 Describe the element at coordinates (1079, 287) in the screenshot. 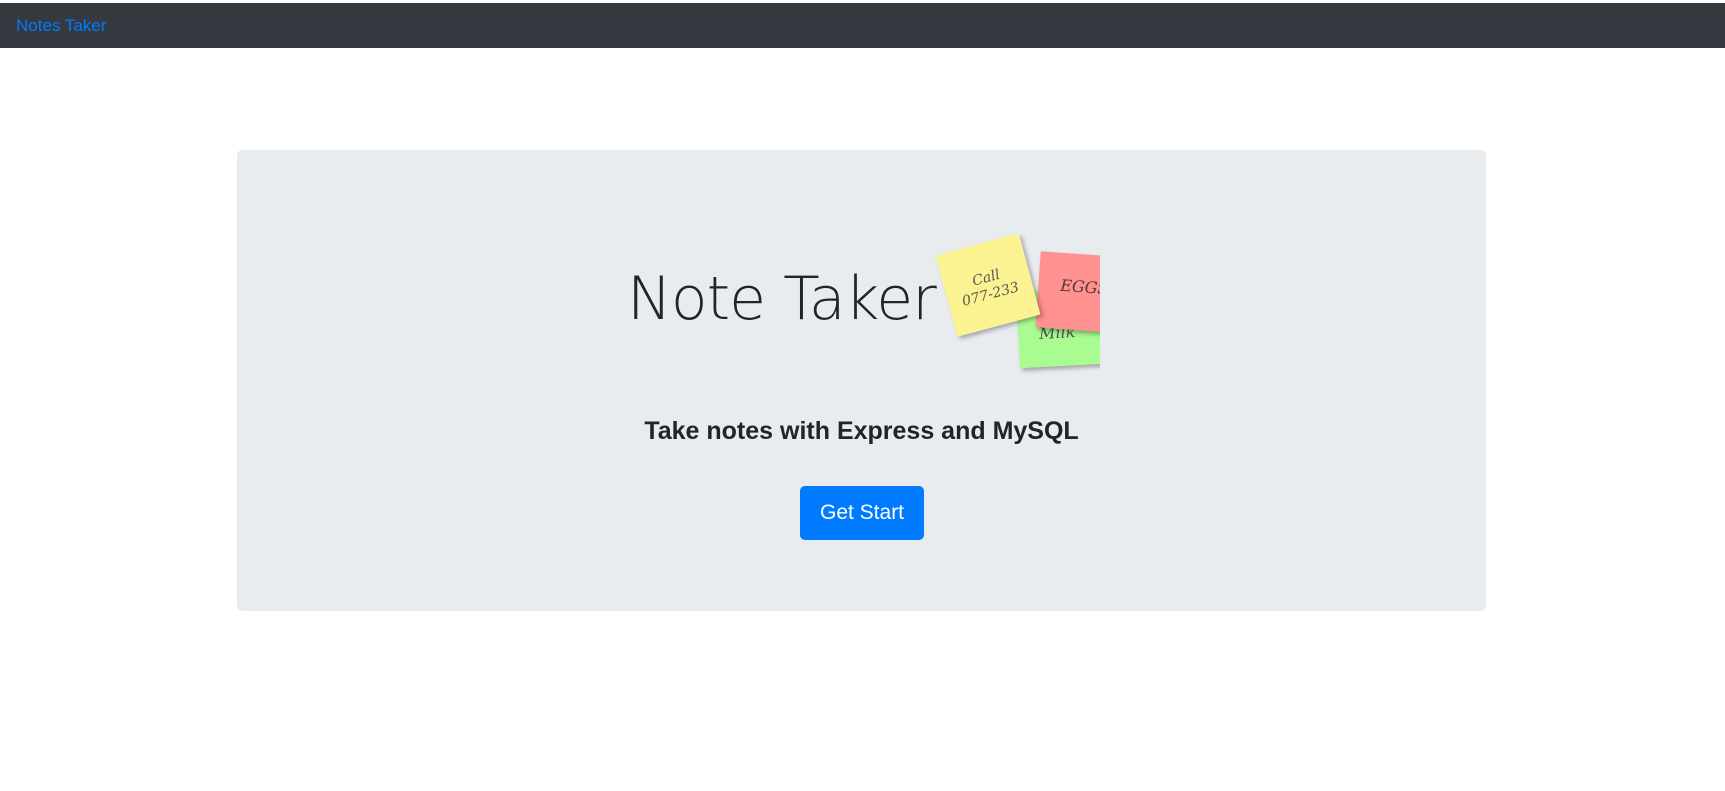

I see `red-note-text: EGGS` at that location.